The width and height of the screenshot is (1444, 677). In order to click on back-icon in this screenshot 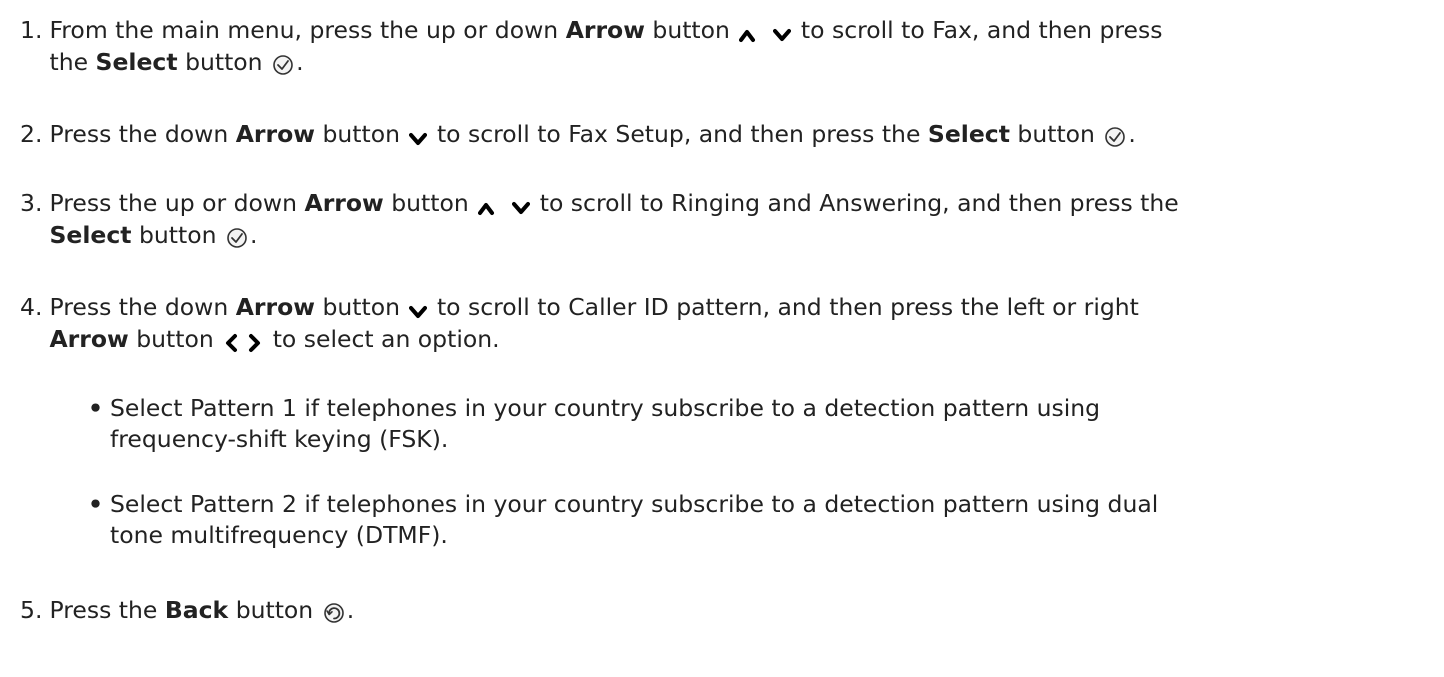, I will do `click(333, 613)`.